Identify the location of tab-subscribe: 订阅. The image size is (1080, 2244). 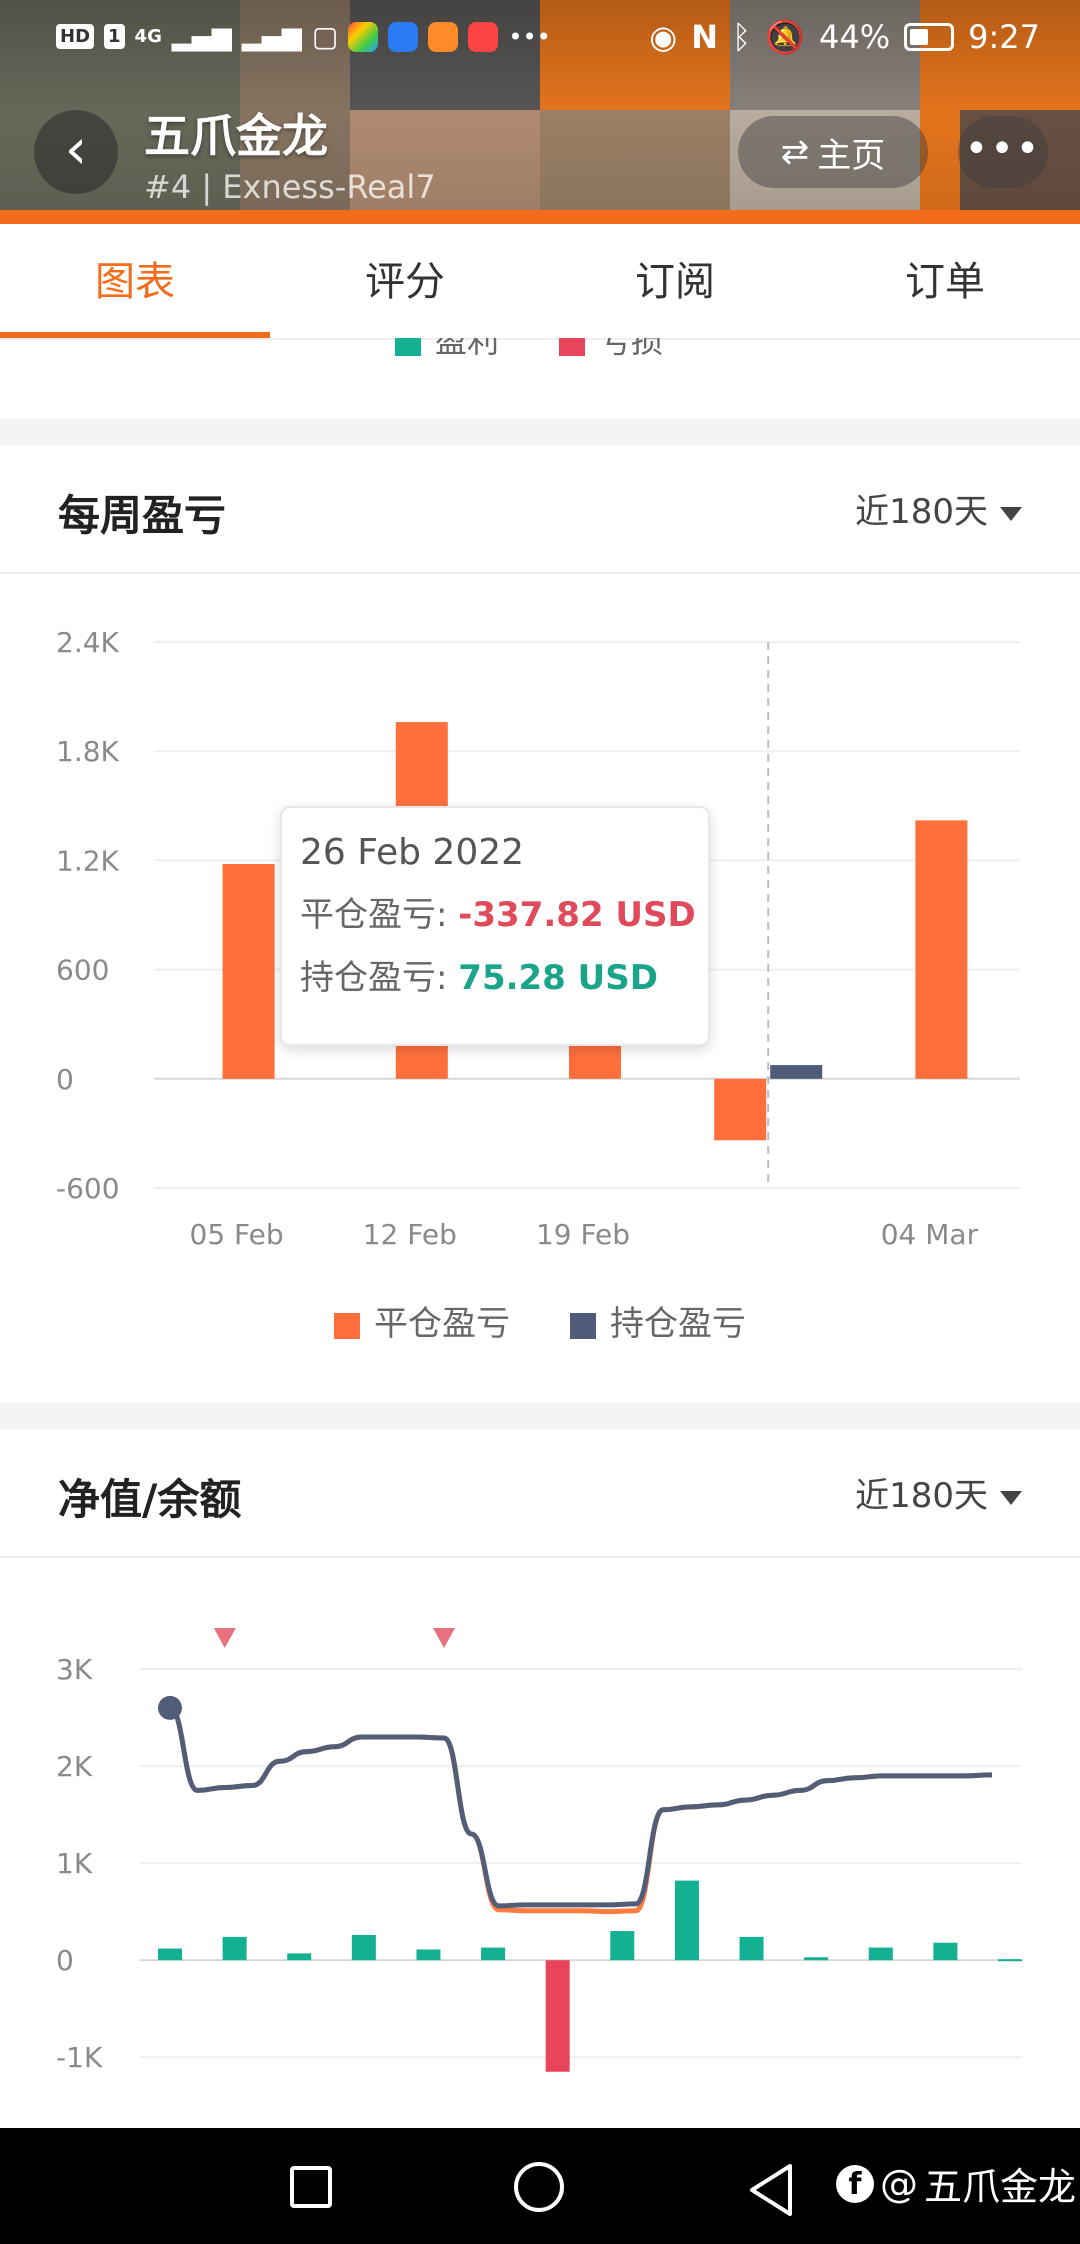
(675, 281).